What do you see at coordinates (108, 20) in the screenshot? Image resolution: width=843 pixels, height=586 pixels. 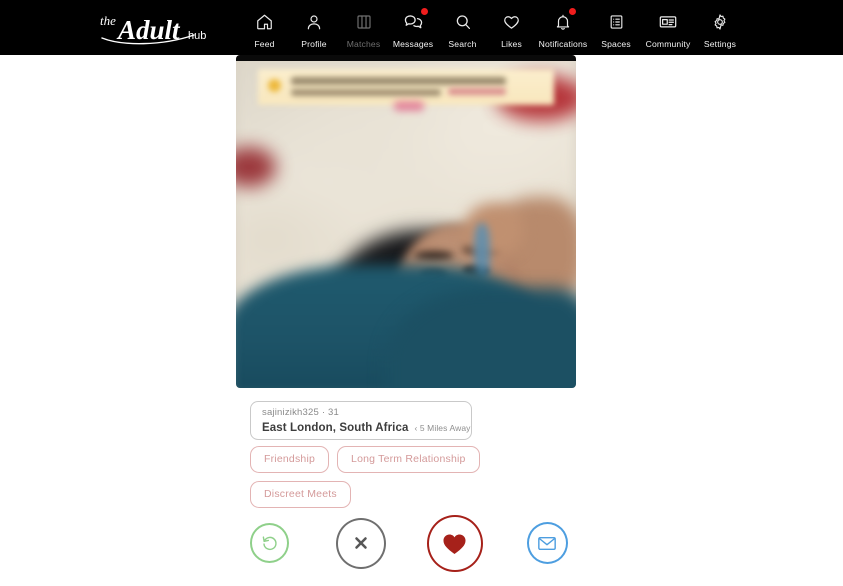 I see `svg-text: the` at bounding box center [108, 20].